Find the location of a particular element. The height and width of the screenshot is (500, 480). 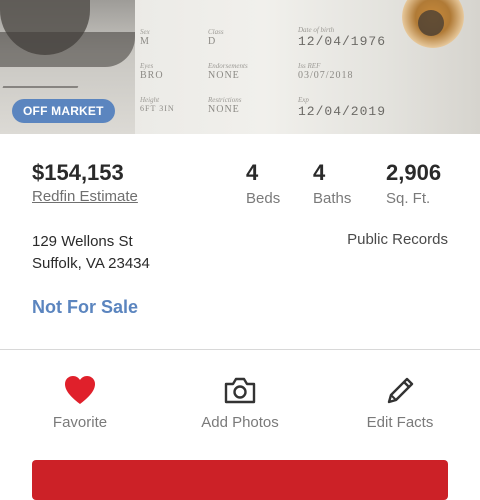

license-field-dob: Date of birth 12/04/1976 is located at coordinates (342, 37).